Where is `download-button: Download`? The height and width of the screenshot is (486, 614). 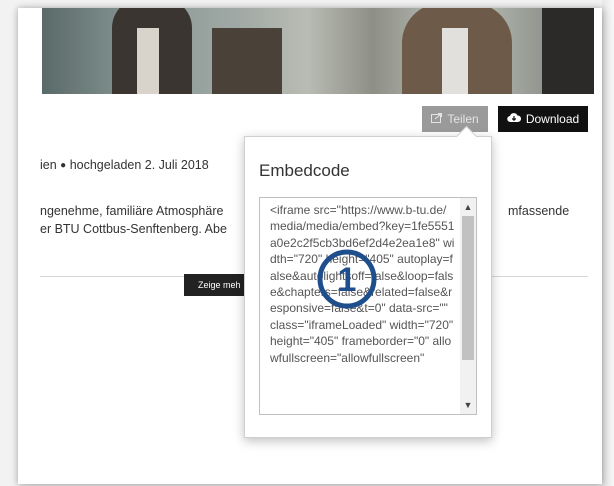
download-button: Download is located at coordinates (543, 119).